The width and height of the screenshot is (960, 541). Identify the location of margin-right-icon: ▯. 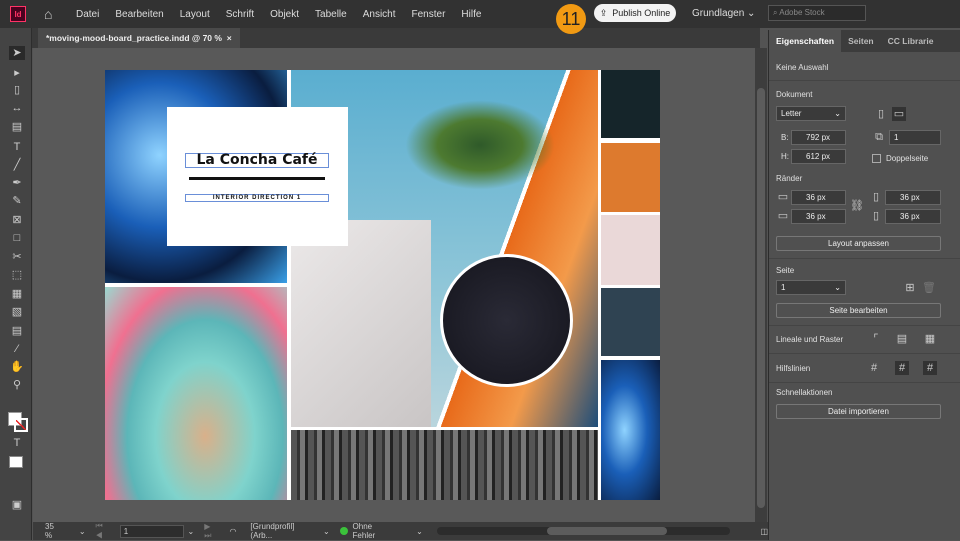
(876, 216).